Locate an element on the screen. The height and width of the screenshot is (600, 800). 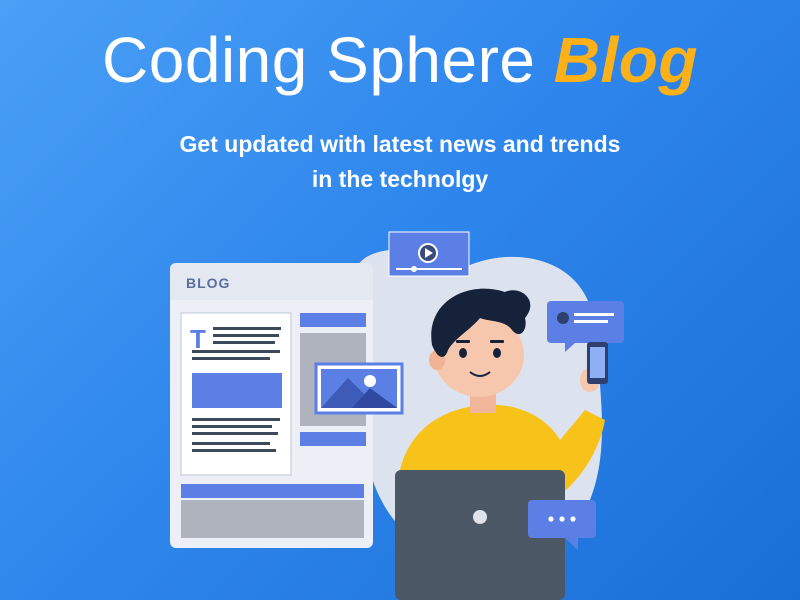
image-icon is located at coordinates (359, 388).